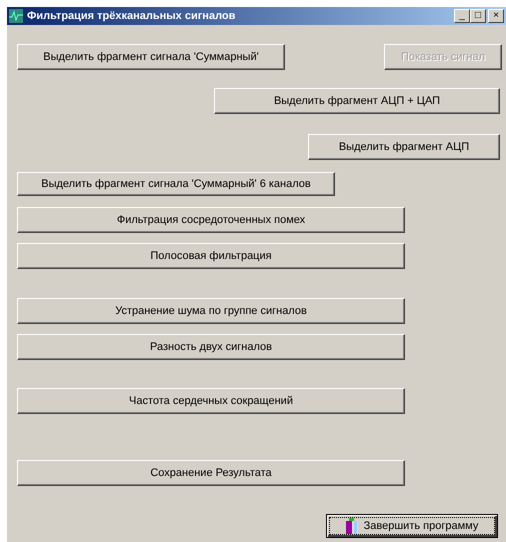  Describe the element at coordinates (211, 256) in the screenshot. I see `button: Полосовая фильтрация` at that location.